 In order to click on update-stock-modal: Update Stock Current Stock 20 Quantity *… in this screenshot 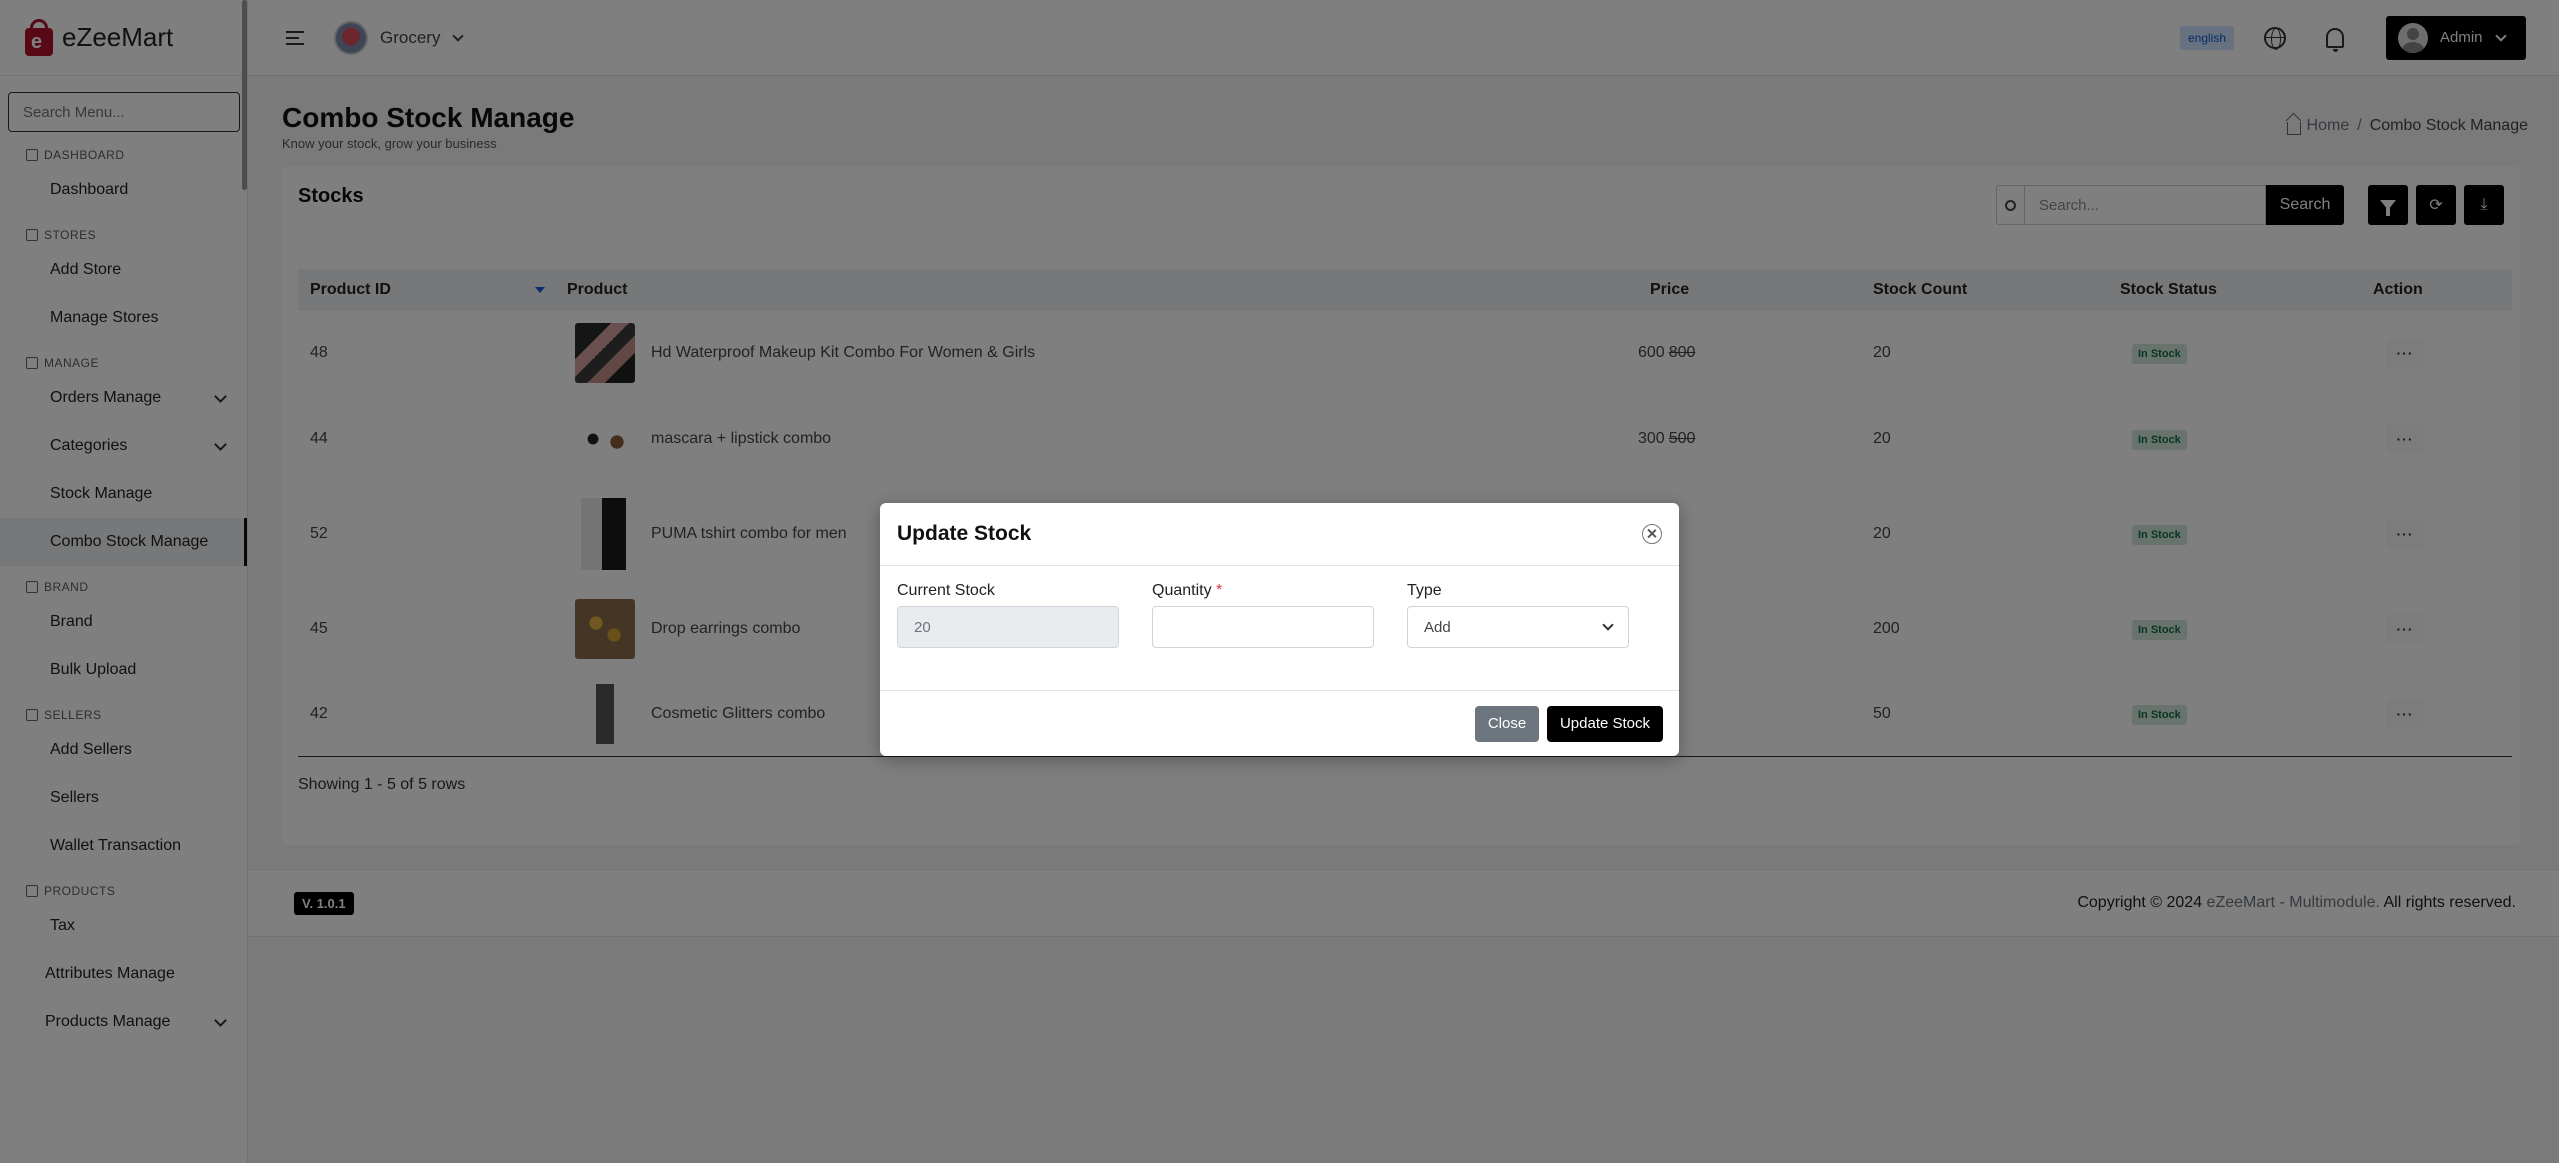, I will do `click(1279, 629)`.